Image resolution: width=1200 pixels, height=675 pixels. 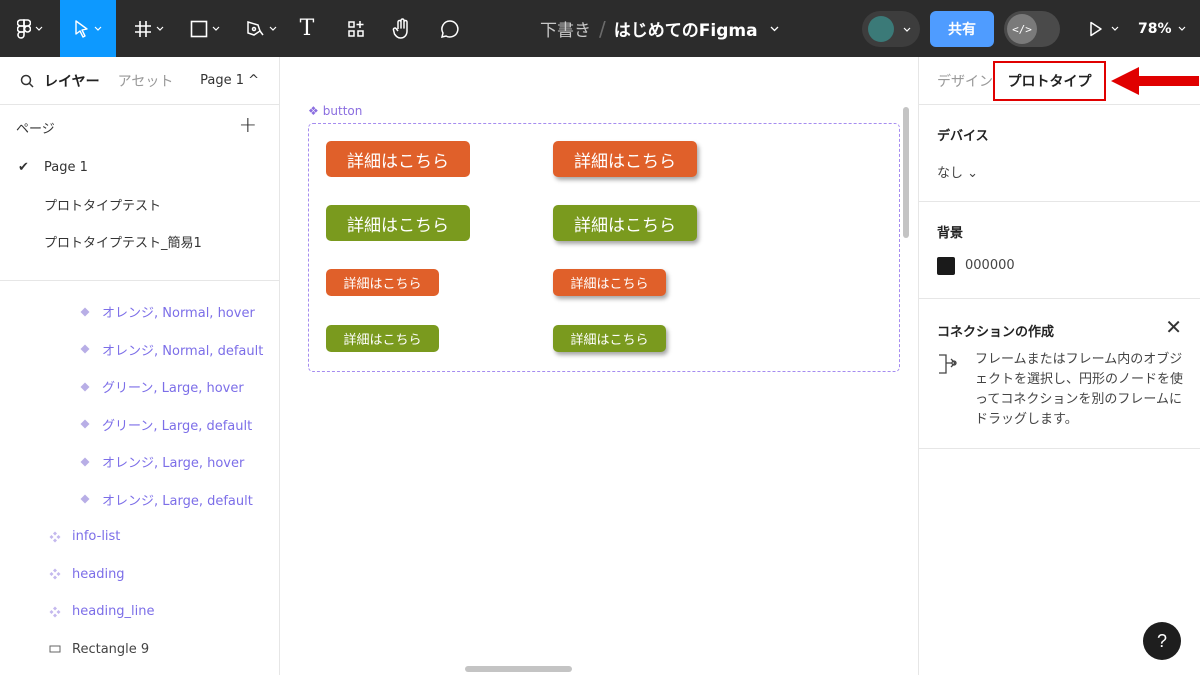 I want to click on top-toolbar: T 下書き / はじめてのFigma 共有 </> 78%, so click(x=600, y=28).